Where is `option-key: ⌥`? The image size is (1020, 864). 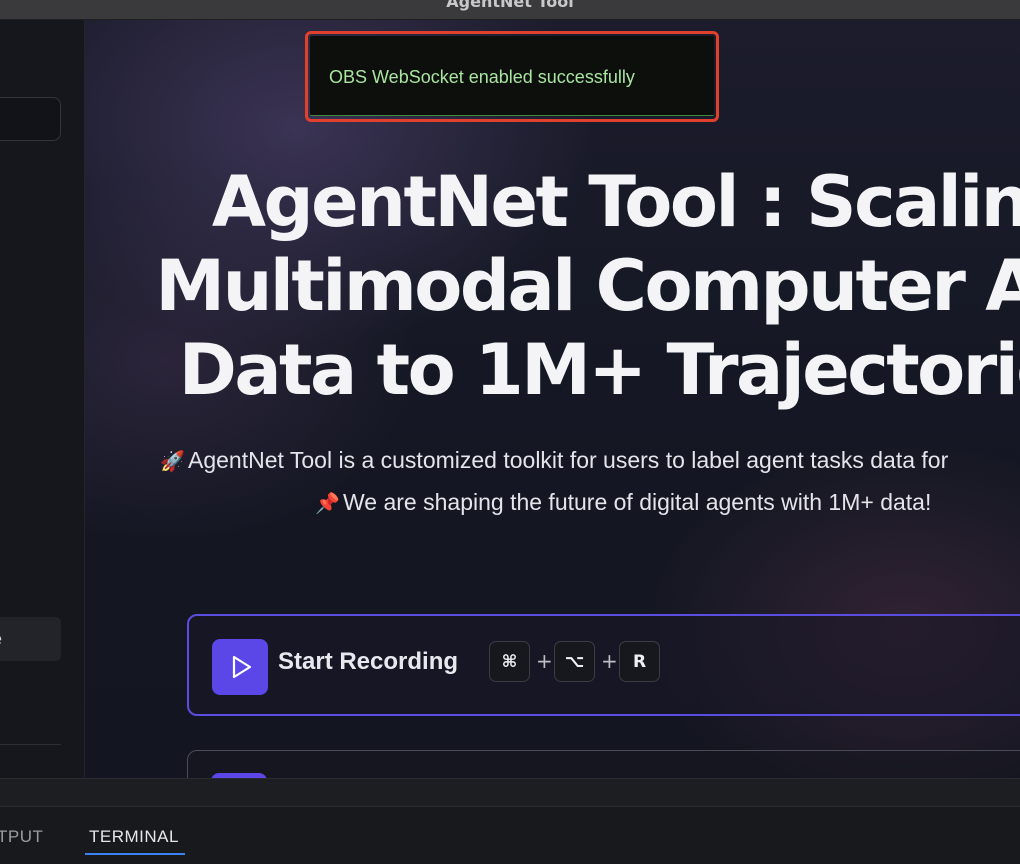 option-key: ⌥ is located at coordinates (574, 661).